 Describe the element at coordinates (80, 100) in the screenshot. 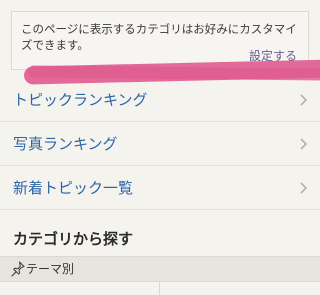

I see `menu-item-label: トピックランキング` at that location.